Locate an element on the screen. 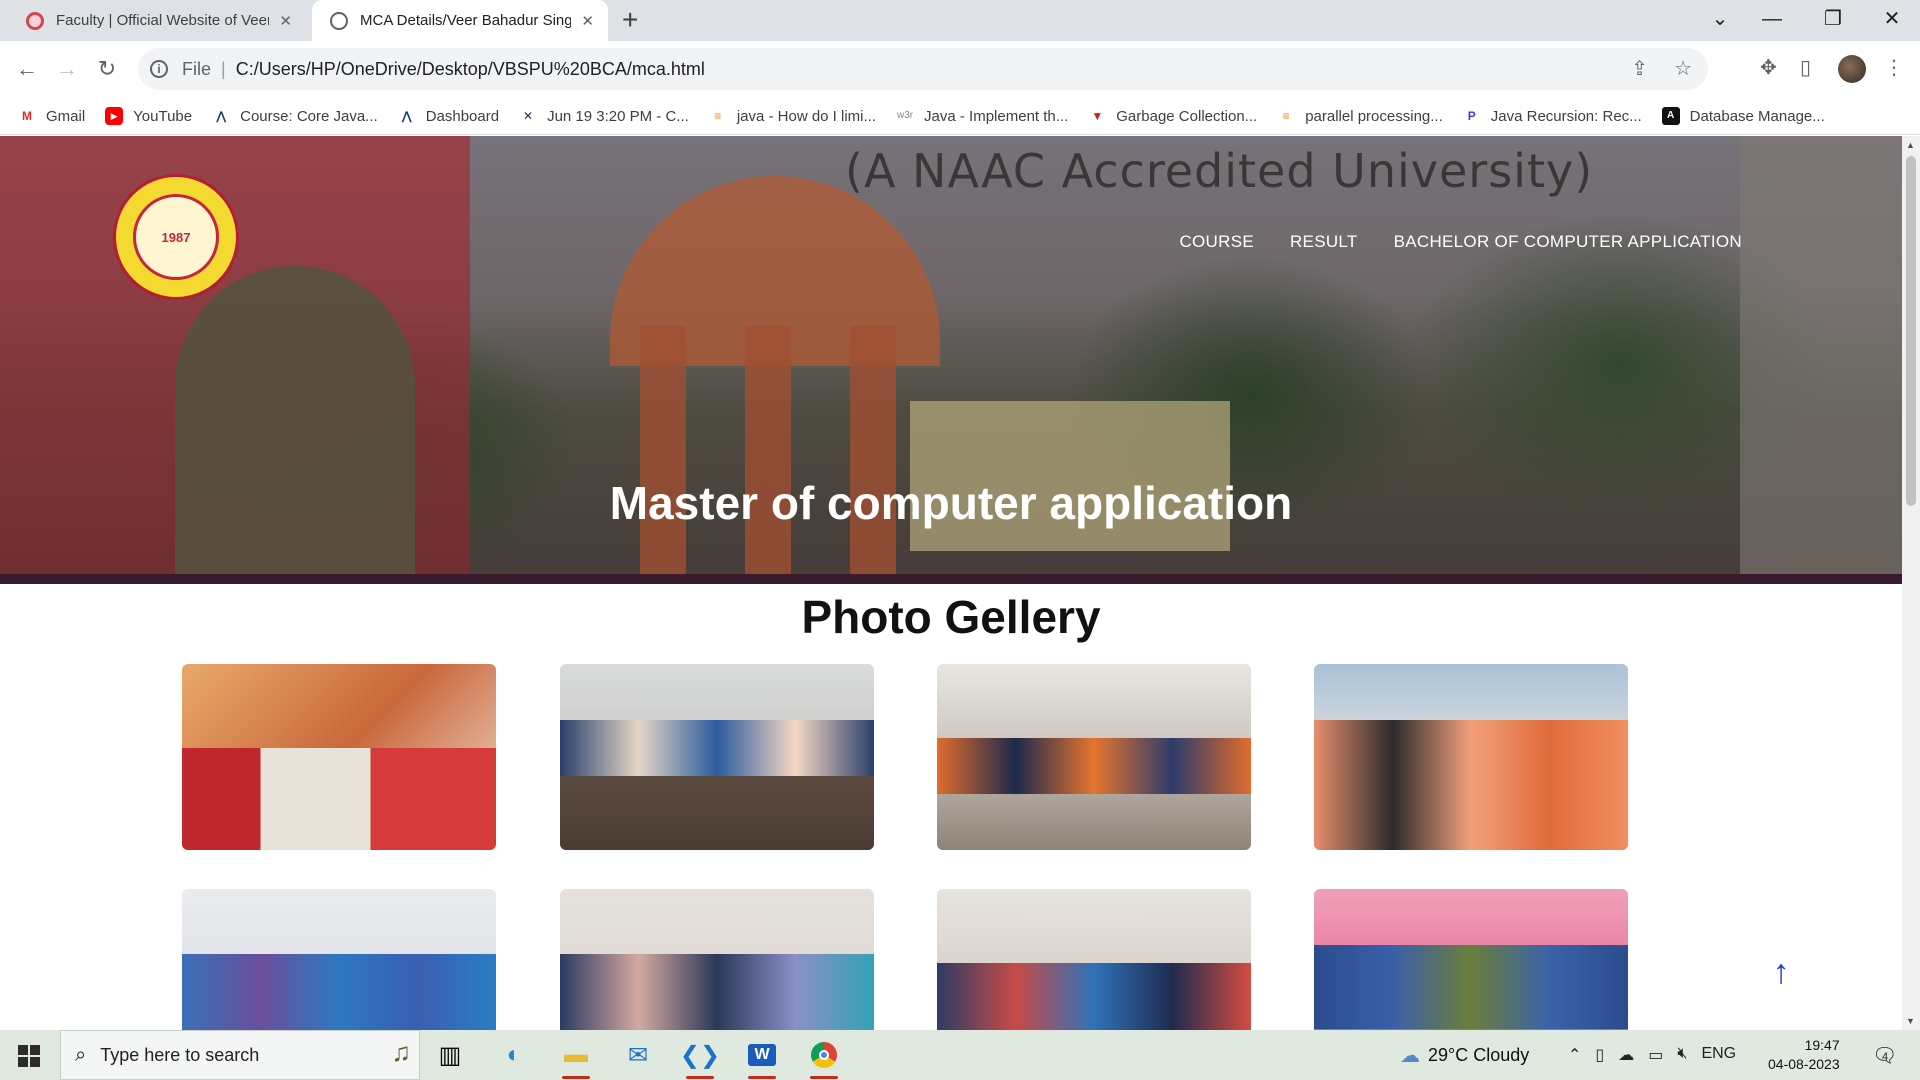 The image size is (1920, 1080). vscode-icon: ❮❯ is located at coordinates (700, 1058).